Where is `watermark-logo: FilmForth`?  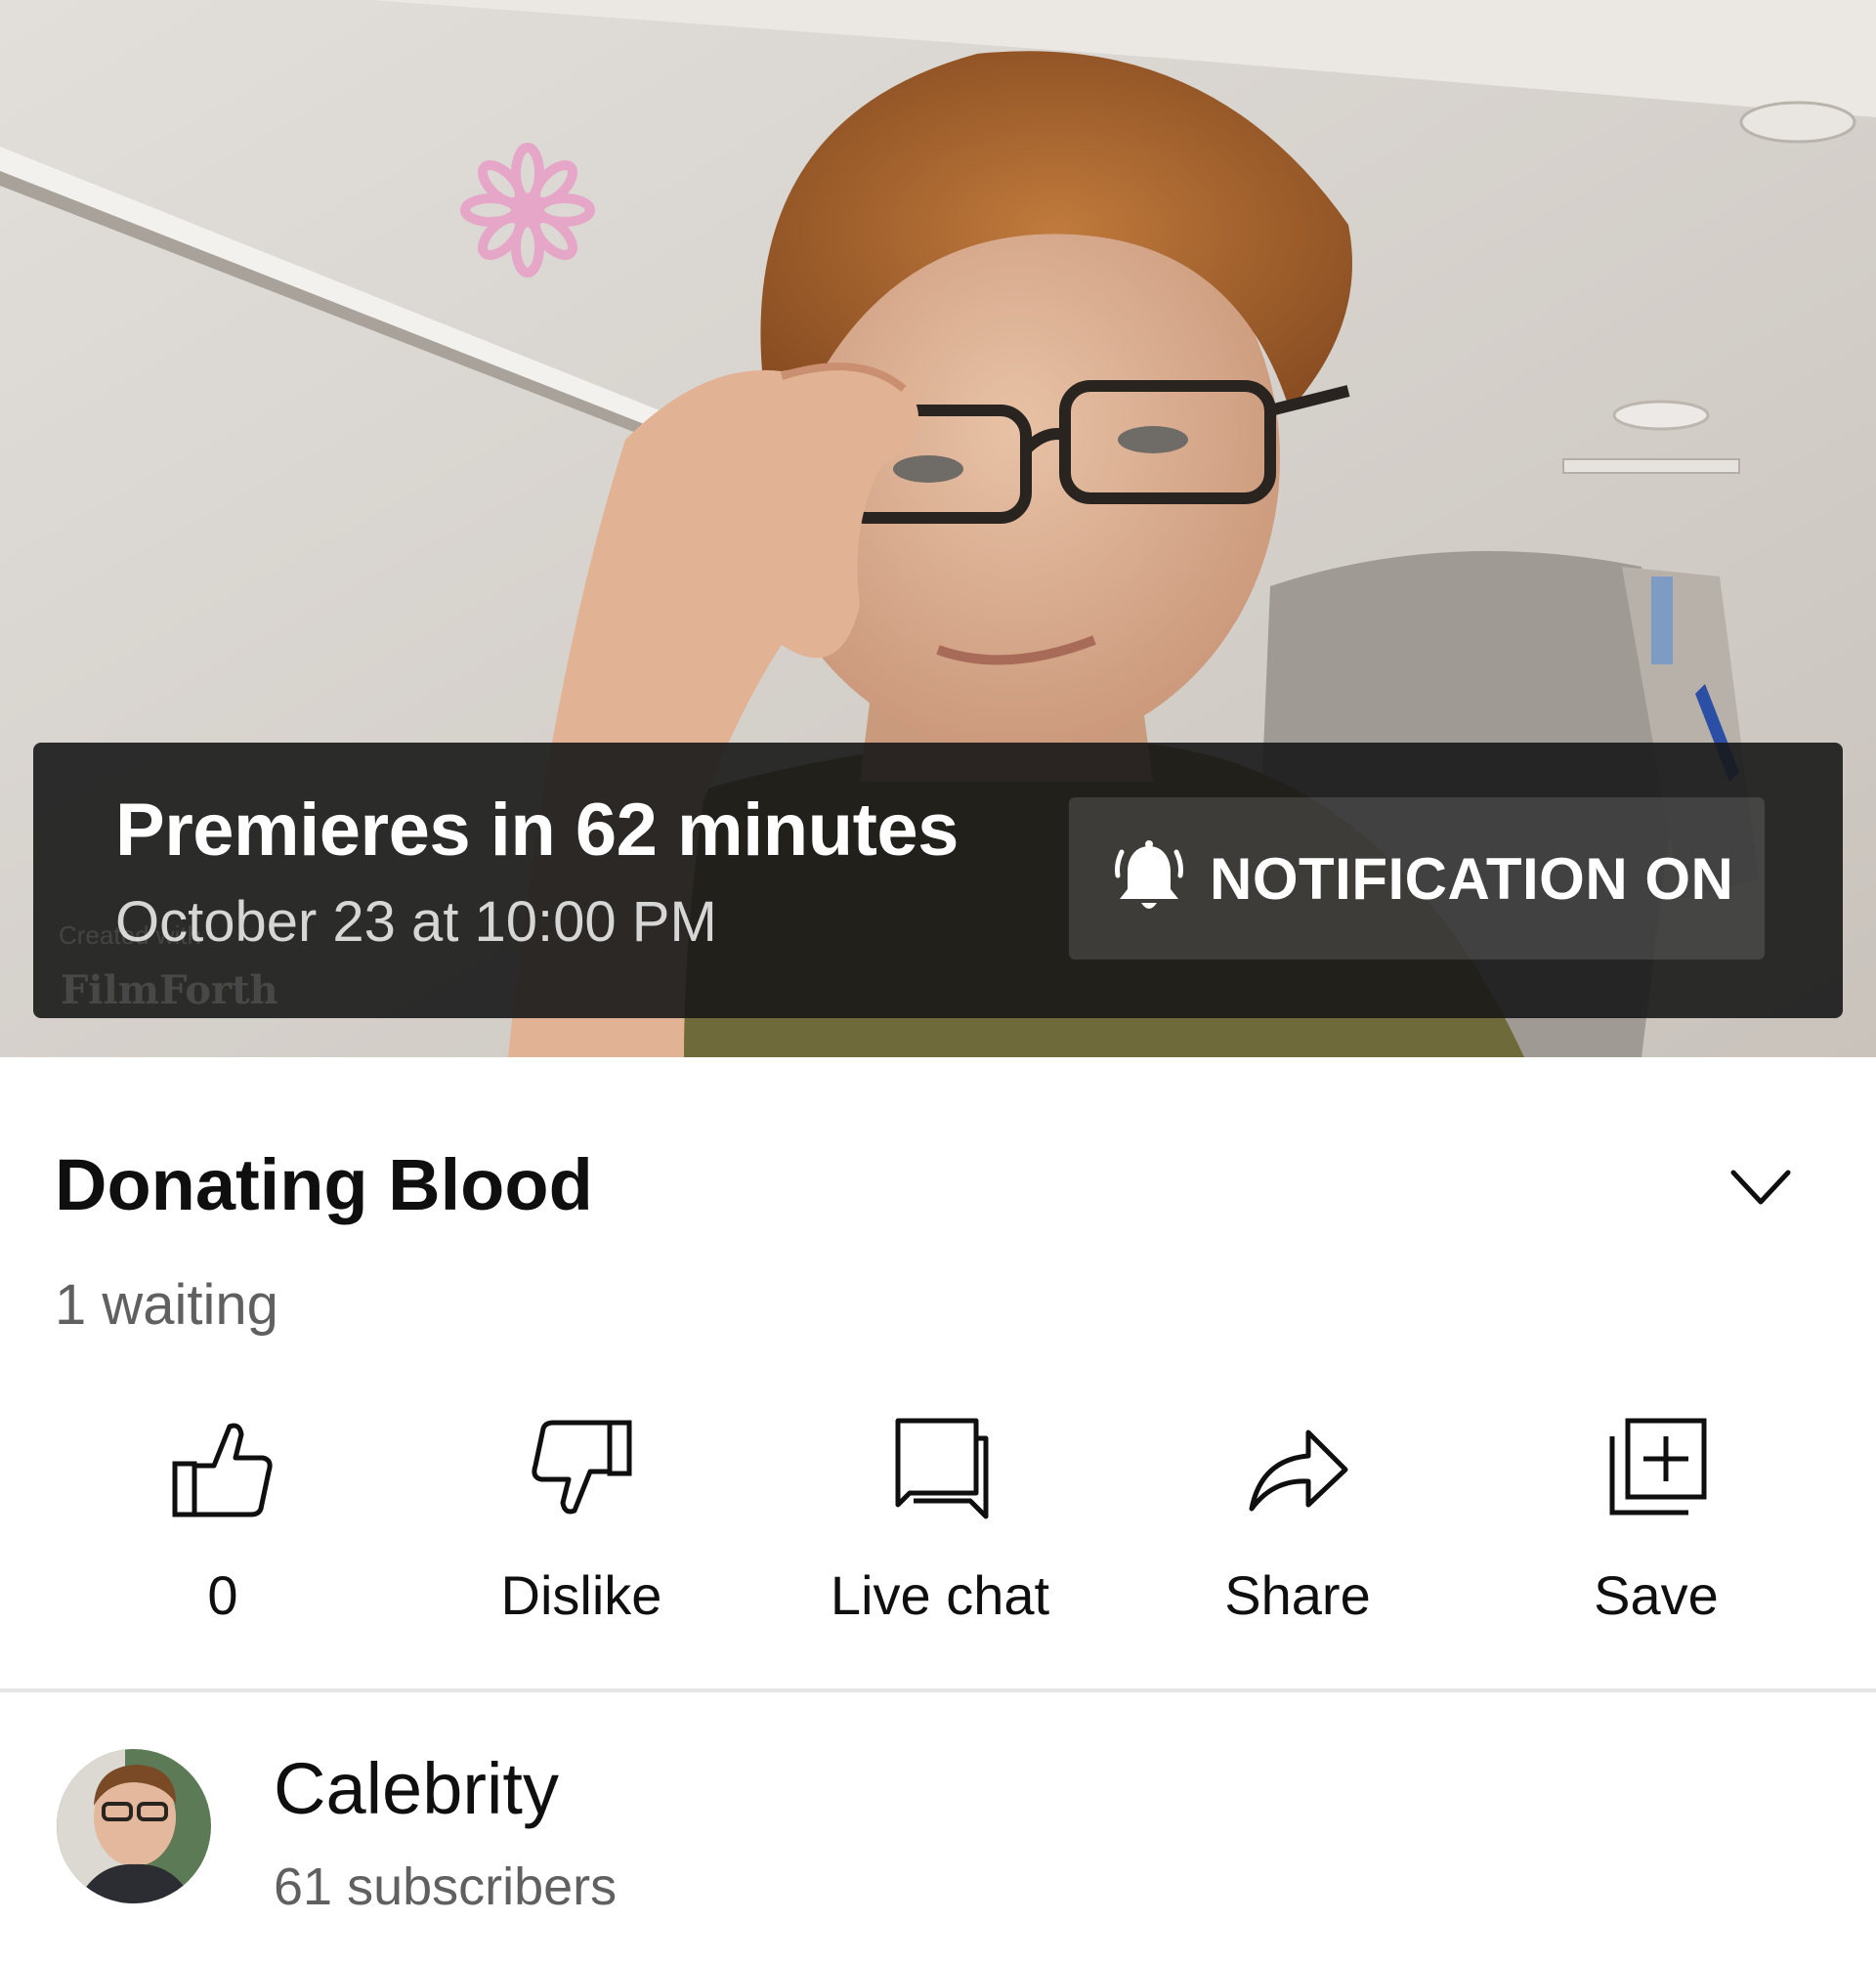 watermark-logo: FilmForth is located at coordinates (169, 990).